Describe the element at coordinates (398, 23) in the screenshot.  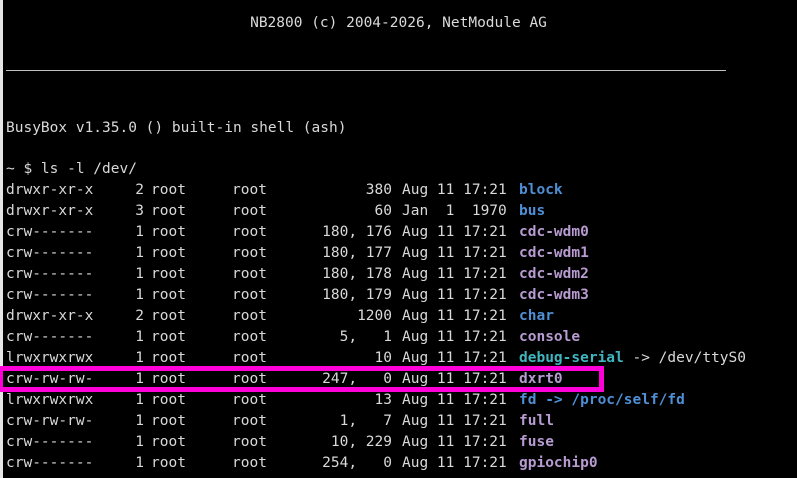
I see `login-banner: NB2800 (c) 2004-2026, NetModule AG` at that location.